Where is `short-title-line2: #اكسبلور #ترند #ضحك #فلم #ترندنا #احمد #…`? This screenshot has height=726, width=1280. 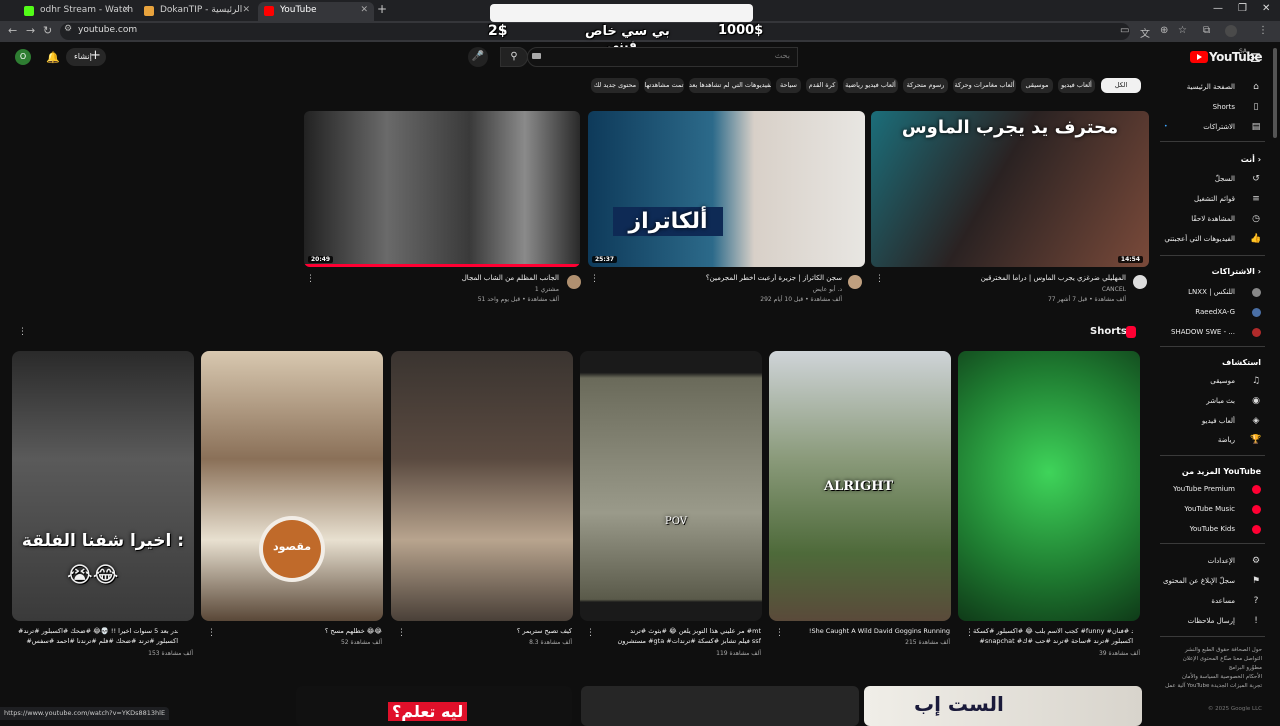
short-title-line2: #اكسبلور #ترند #ضحك #فلم #ترندنا #احمد #… is located at coordinates (98, 641).